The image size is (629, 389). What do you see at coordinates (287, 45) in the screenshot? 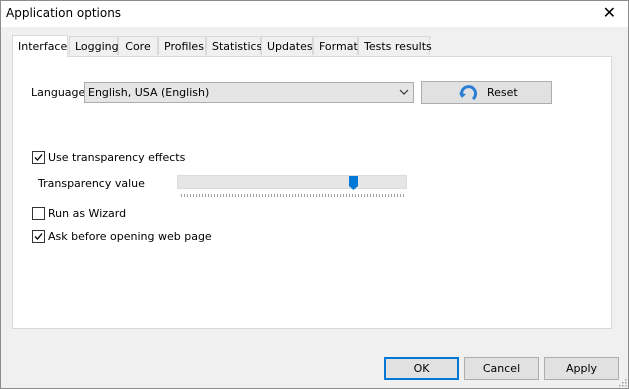
I see `tab-updates: Updates` at bounding box center [287, 45].